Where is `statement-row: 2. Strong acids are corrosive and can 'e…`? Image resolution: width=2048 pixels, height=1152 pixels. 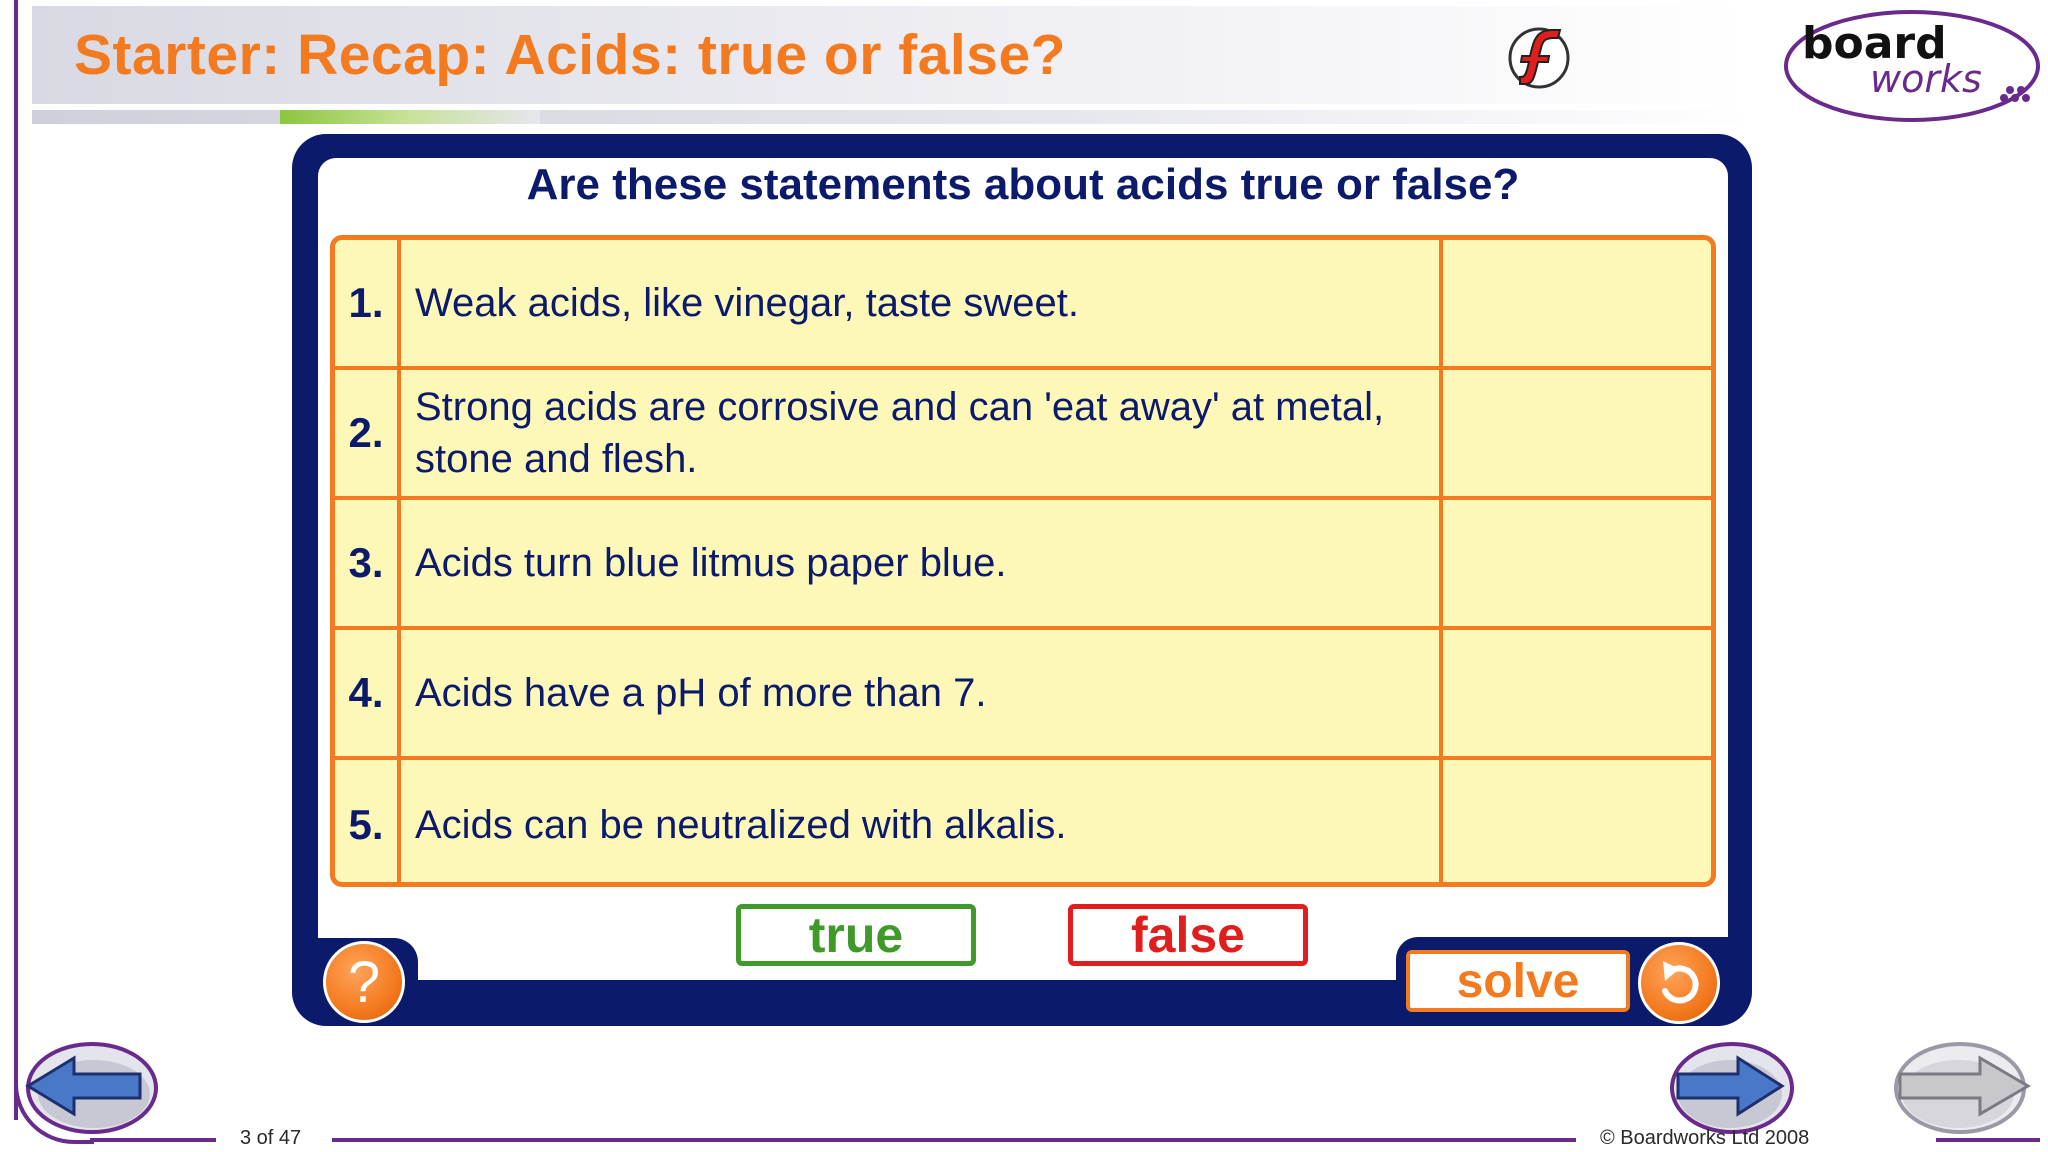
statement-row: 2. Strong acids are corrosive and can 'e… is located at coordinates (1023, 435).